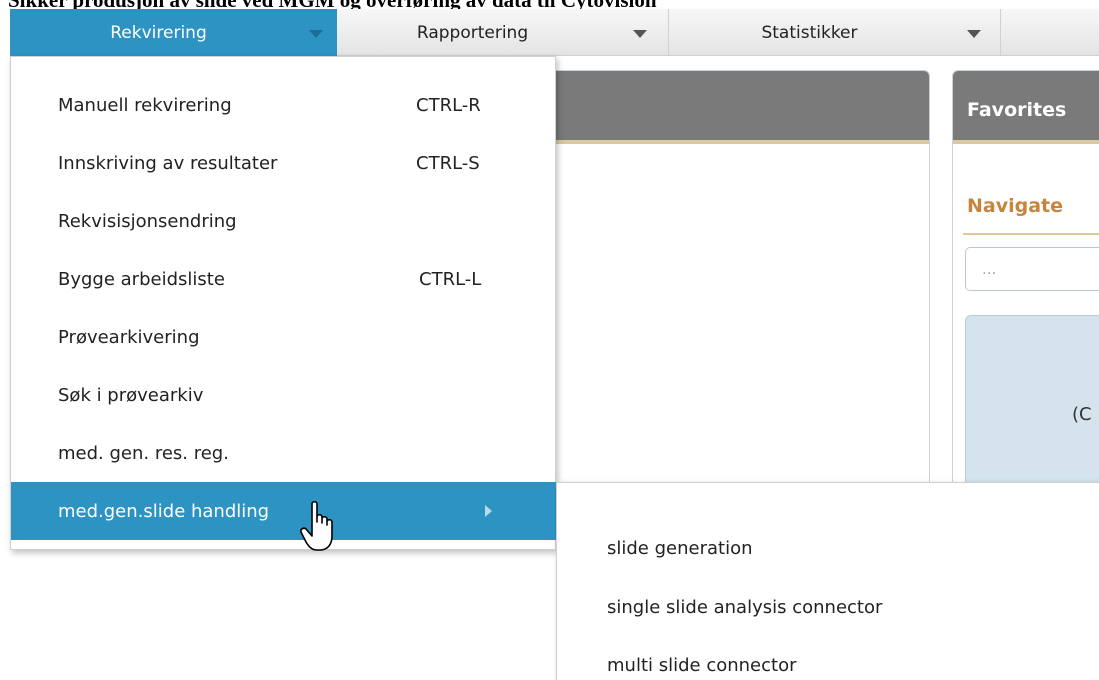  What do you see at coordinates (284, 453) in the screenshot?
I see `menu-item-med-gen-res-reg: med. gen. res. reg.` at bounding box center [284, 453].